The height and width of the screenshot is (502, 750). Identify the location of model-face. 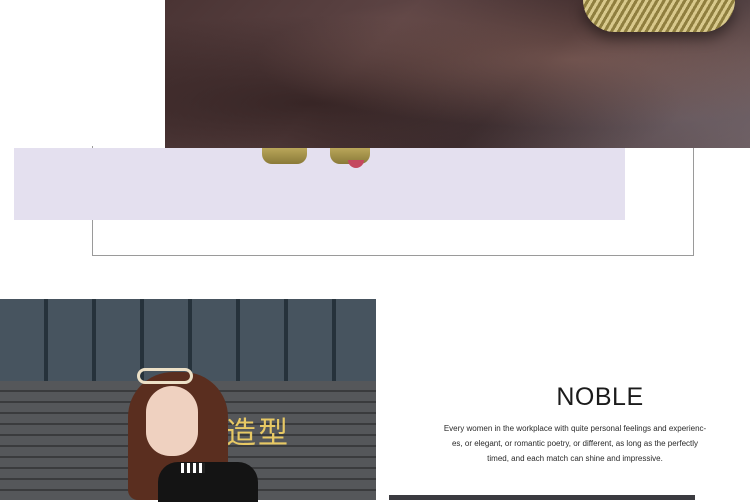
(172, 421).